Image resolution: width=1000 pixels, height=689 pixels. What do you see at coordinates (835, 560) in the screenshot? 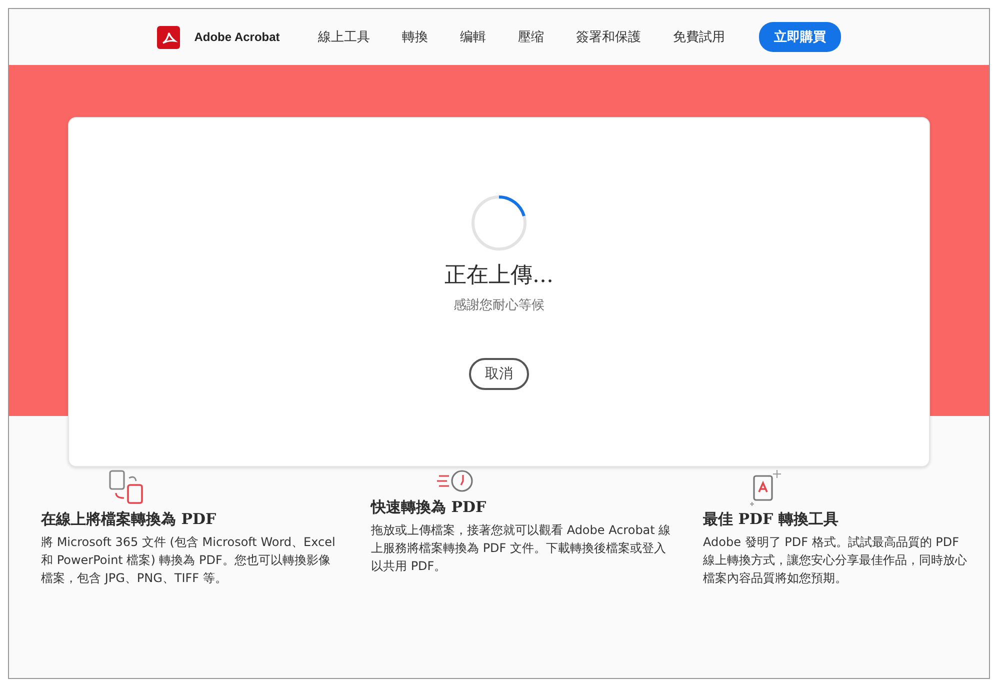
I see `feature-description: Adobe 發明了 PDF 格式。試試最高品質的 PDF 線上轉換方式，讓您安心分享最佳作品，同時放心檔案內容品質將如您預期。` at bounding box center [835, 560].